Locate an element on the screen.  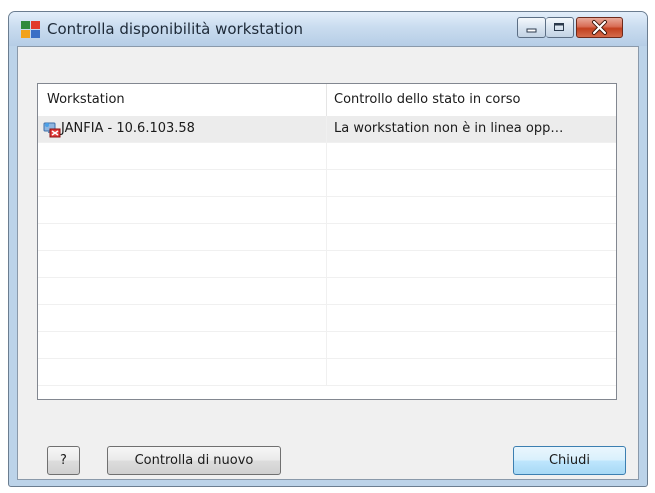
column-header-status: Controllo dello stato in corso is located at coordinates (471, 100).